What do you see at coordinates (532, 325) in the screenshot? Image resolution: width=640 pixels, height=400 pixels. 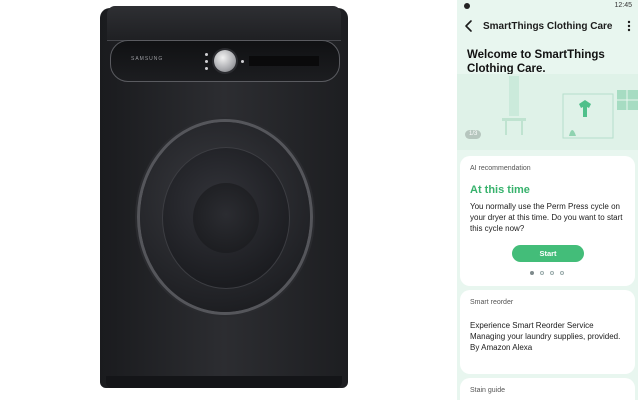 I see `reorder-line: Experience Smart Reorder Service` at bounding box center [532, 325].